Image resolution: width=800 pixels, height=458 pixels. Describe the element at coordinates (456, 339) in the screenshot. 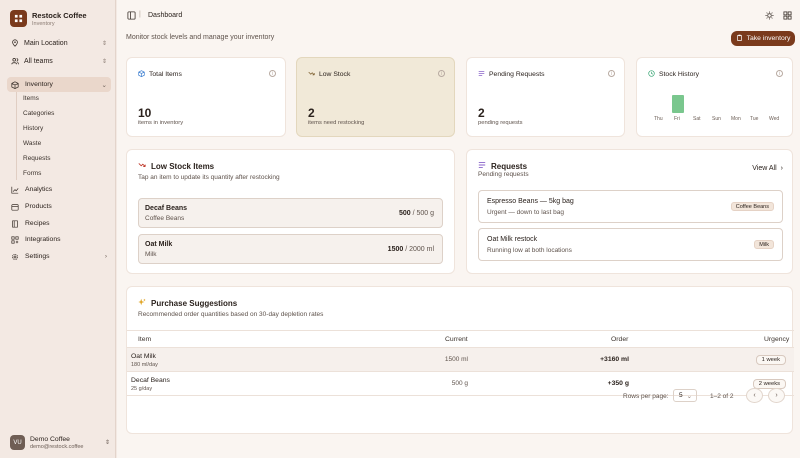

I see `column-current: Current` at that location.